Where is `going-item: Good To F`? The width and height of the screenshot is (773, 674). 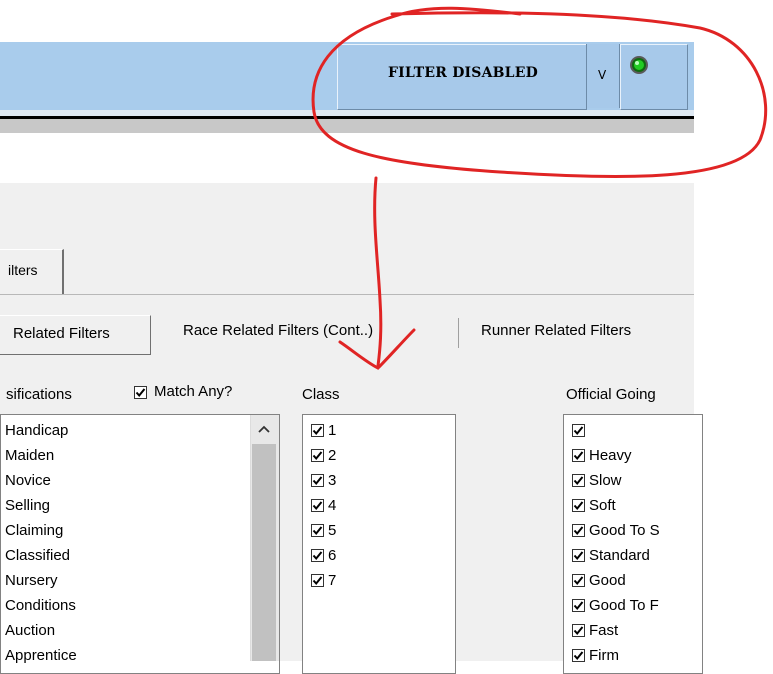 going-item: Good To F is located at coordinates (633, 605).